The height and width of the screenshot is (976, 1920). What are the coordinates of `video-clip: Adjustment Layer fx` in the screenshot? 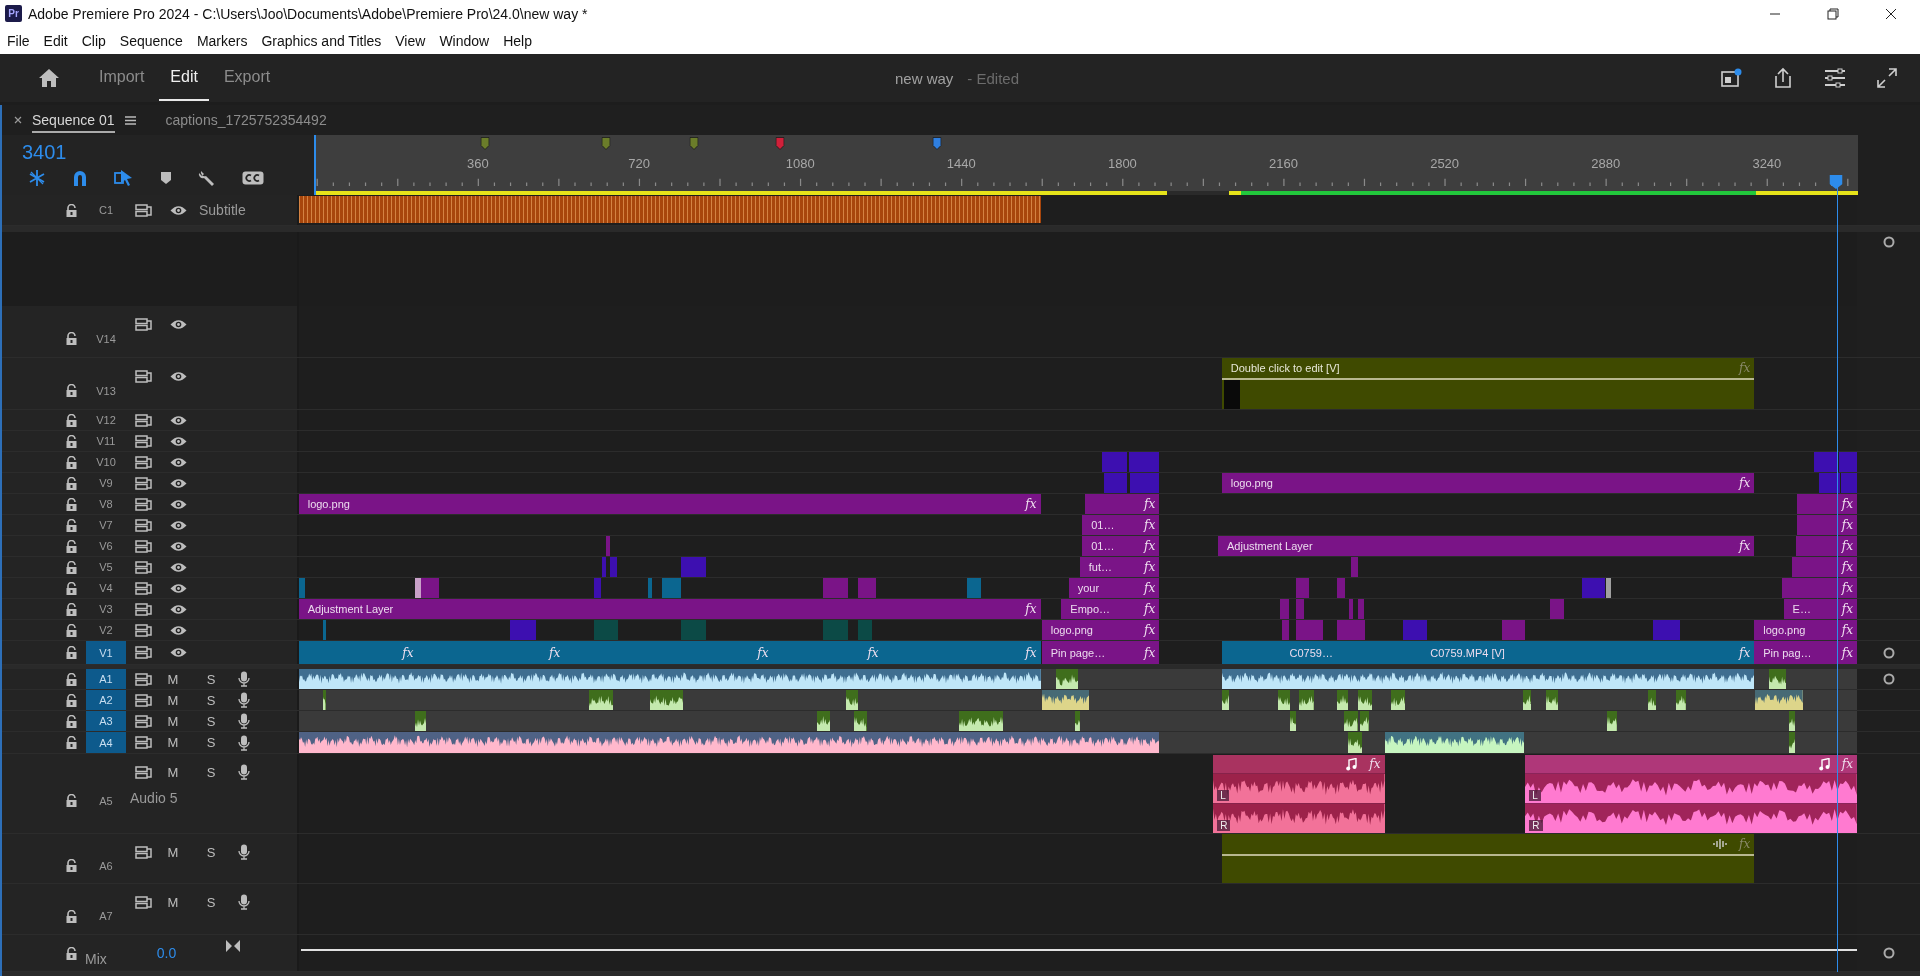 It's located at (669, 609).